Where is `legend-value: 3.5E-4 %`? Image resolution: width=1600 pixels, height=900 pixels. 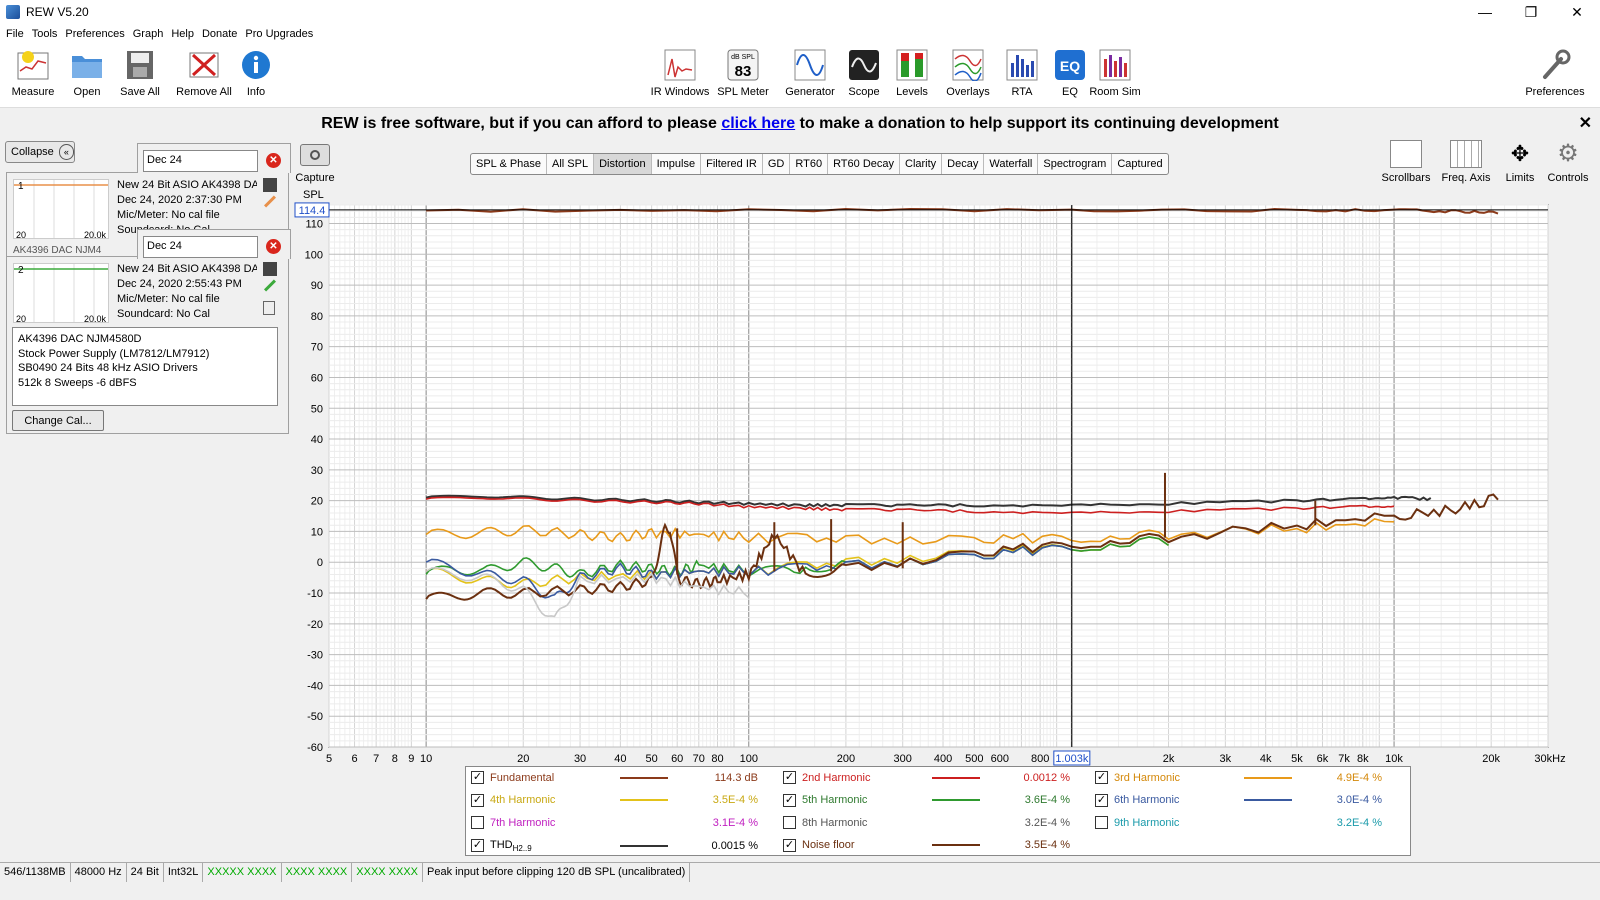
legend-value: 3.5E-4 % is located at coordinates (1047, 845).